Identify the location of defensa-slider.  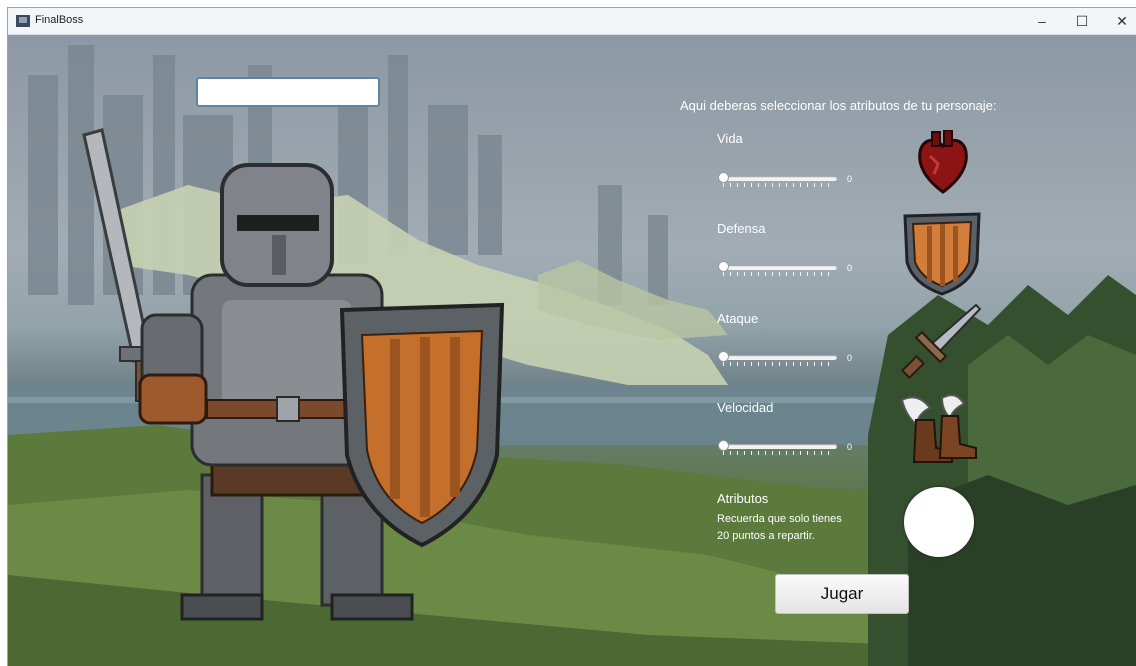
(778, 268).